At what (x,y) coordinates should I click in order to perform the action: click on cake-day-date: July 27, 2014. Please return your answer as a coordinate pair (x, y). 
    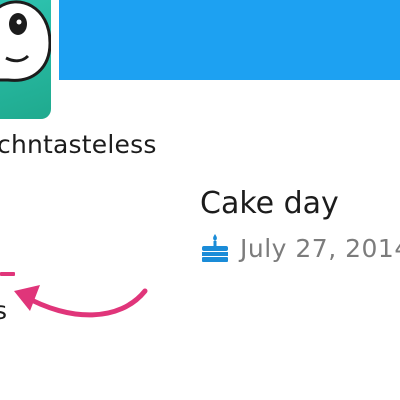
    Looking at the image, I should click on (320, 248).